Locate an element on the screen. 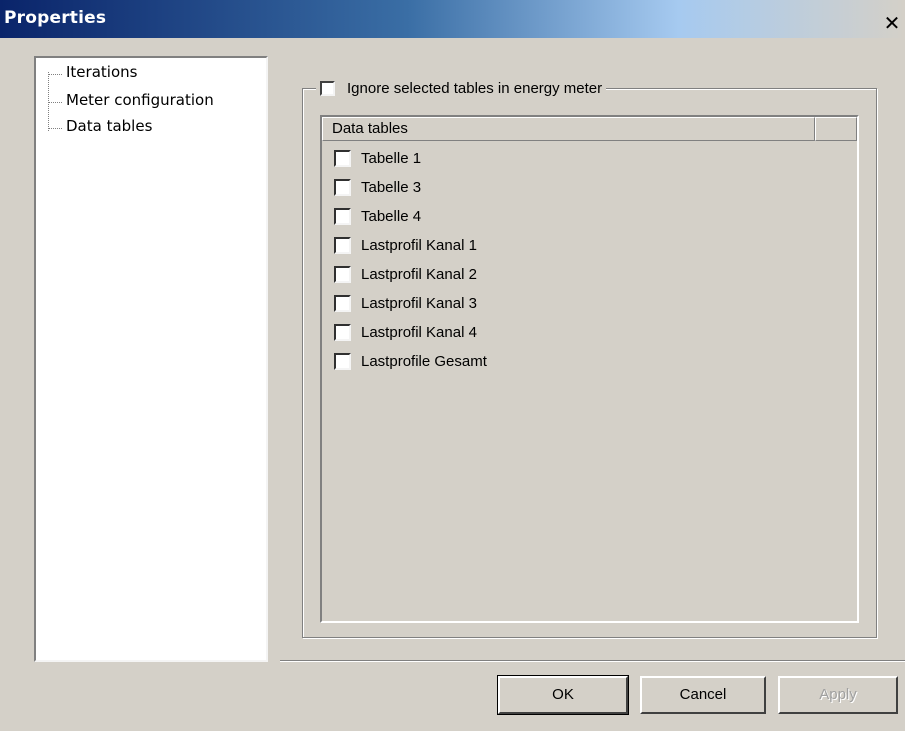  list-item: Tabelle 4 is located at coordinates (377, 216).